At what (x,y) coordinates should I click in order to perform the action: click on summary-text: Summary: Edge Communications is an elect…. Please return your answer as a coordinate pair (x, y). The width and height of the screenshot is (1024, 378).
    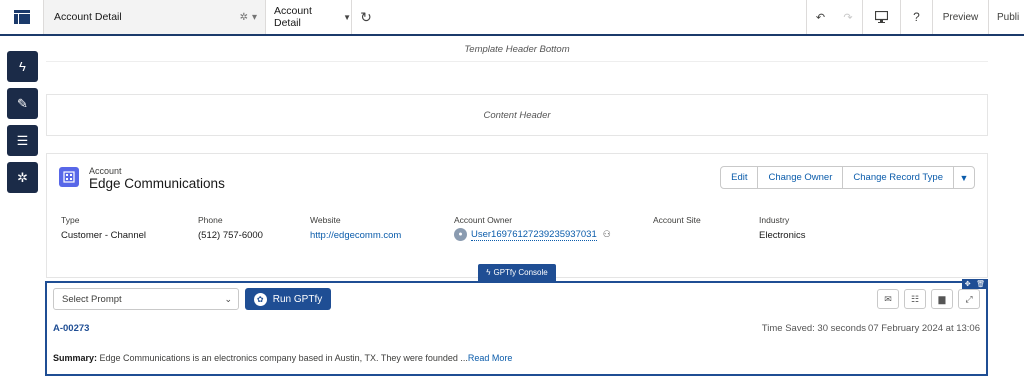
    Looking at the image, I should click on (282, 358).